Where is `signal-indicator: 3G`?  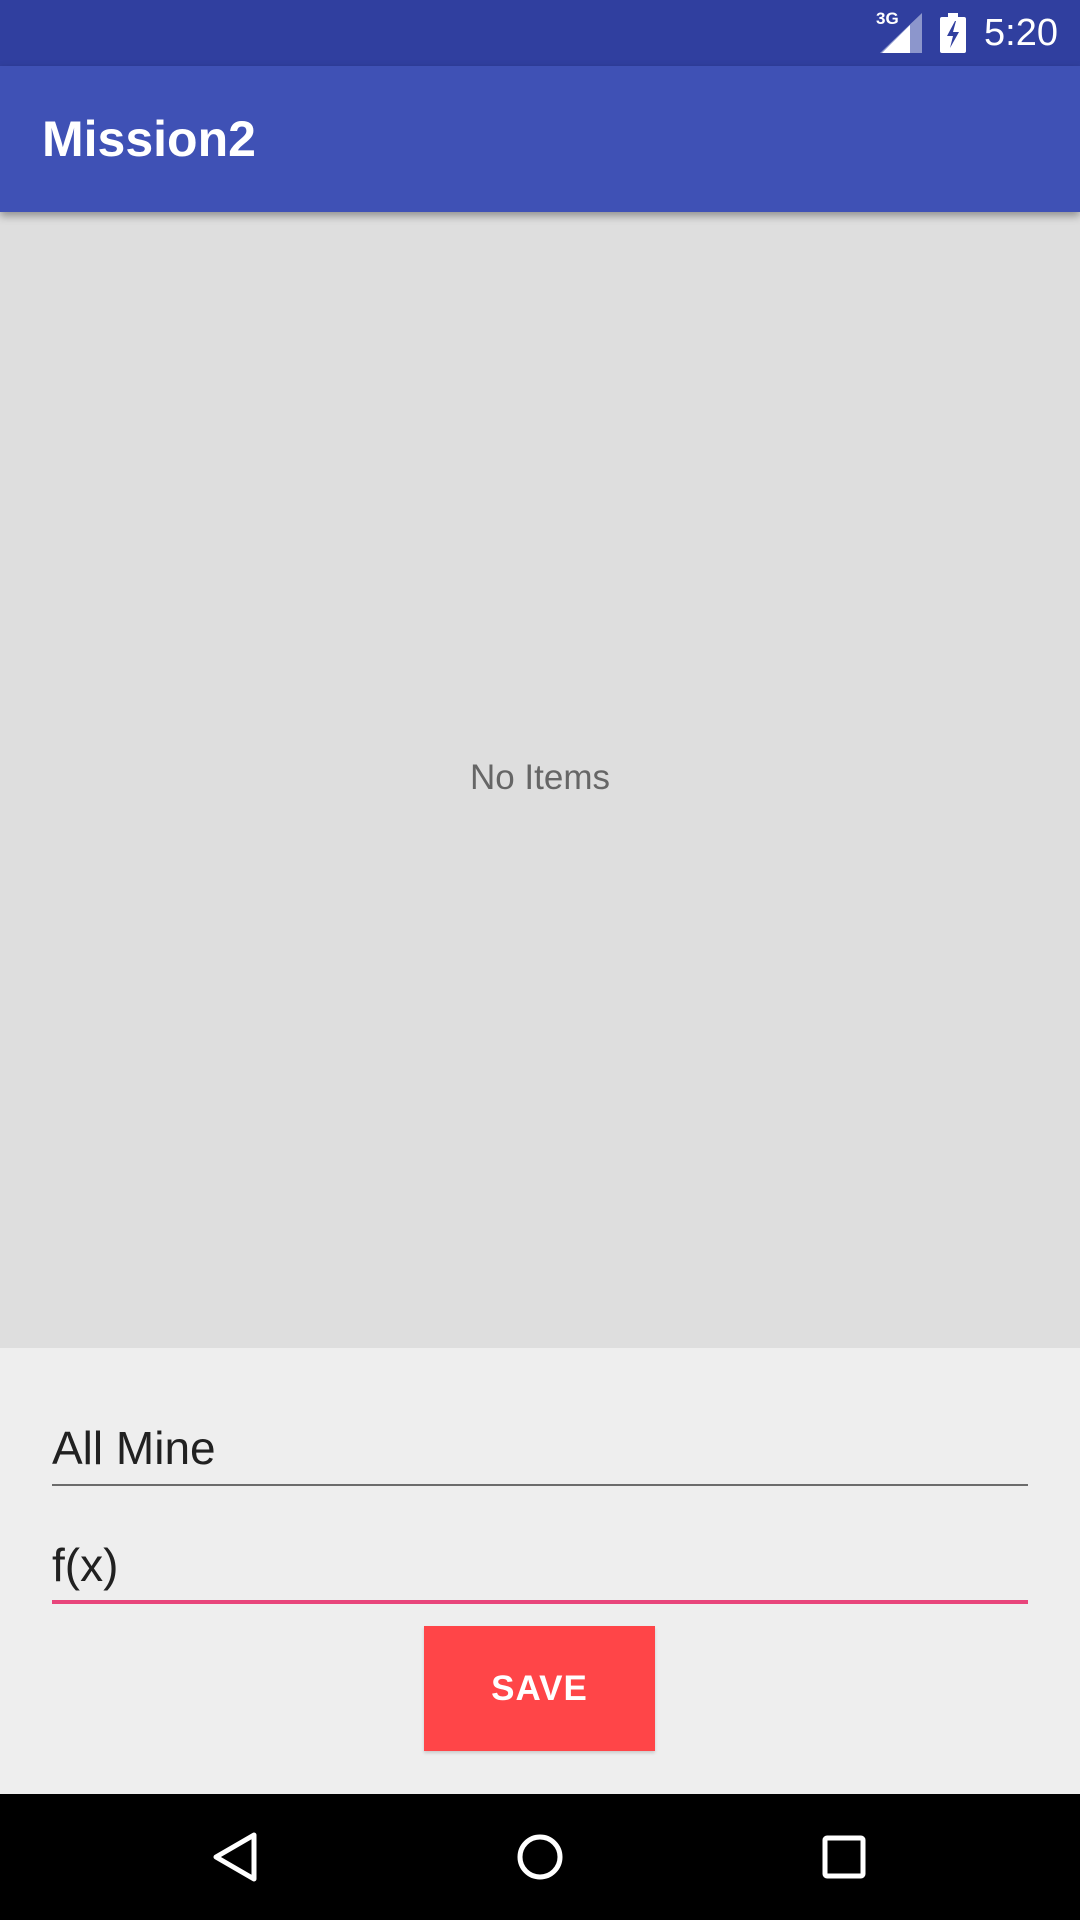 signal-indicator: 3G is located at coordinates (899, 31).